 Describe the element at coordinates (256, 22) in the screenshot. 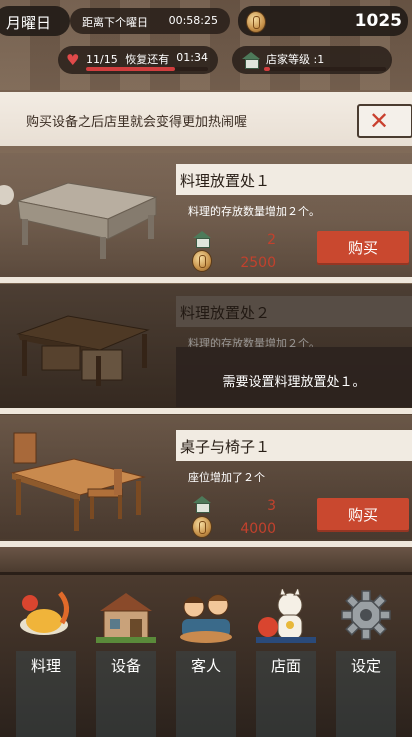

I see `coin-icon` at that location.